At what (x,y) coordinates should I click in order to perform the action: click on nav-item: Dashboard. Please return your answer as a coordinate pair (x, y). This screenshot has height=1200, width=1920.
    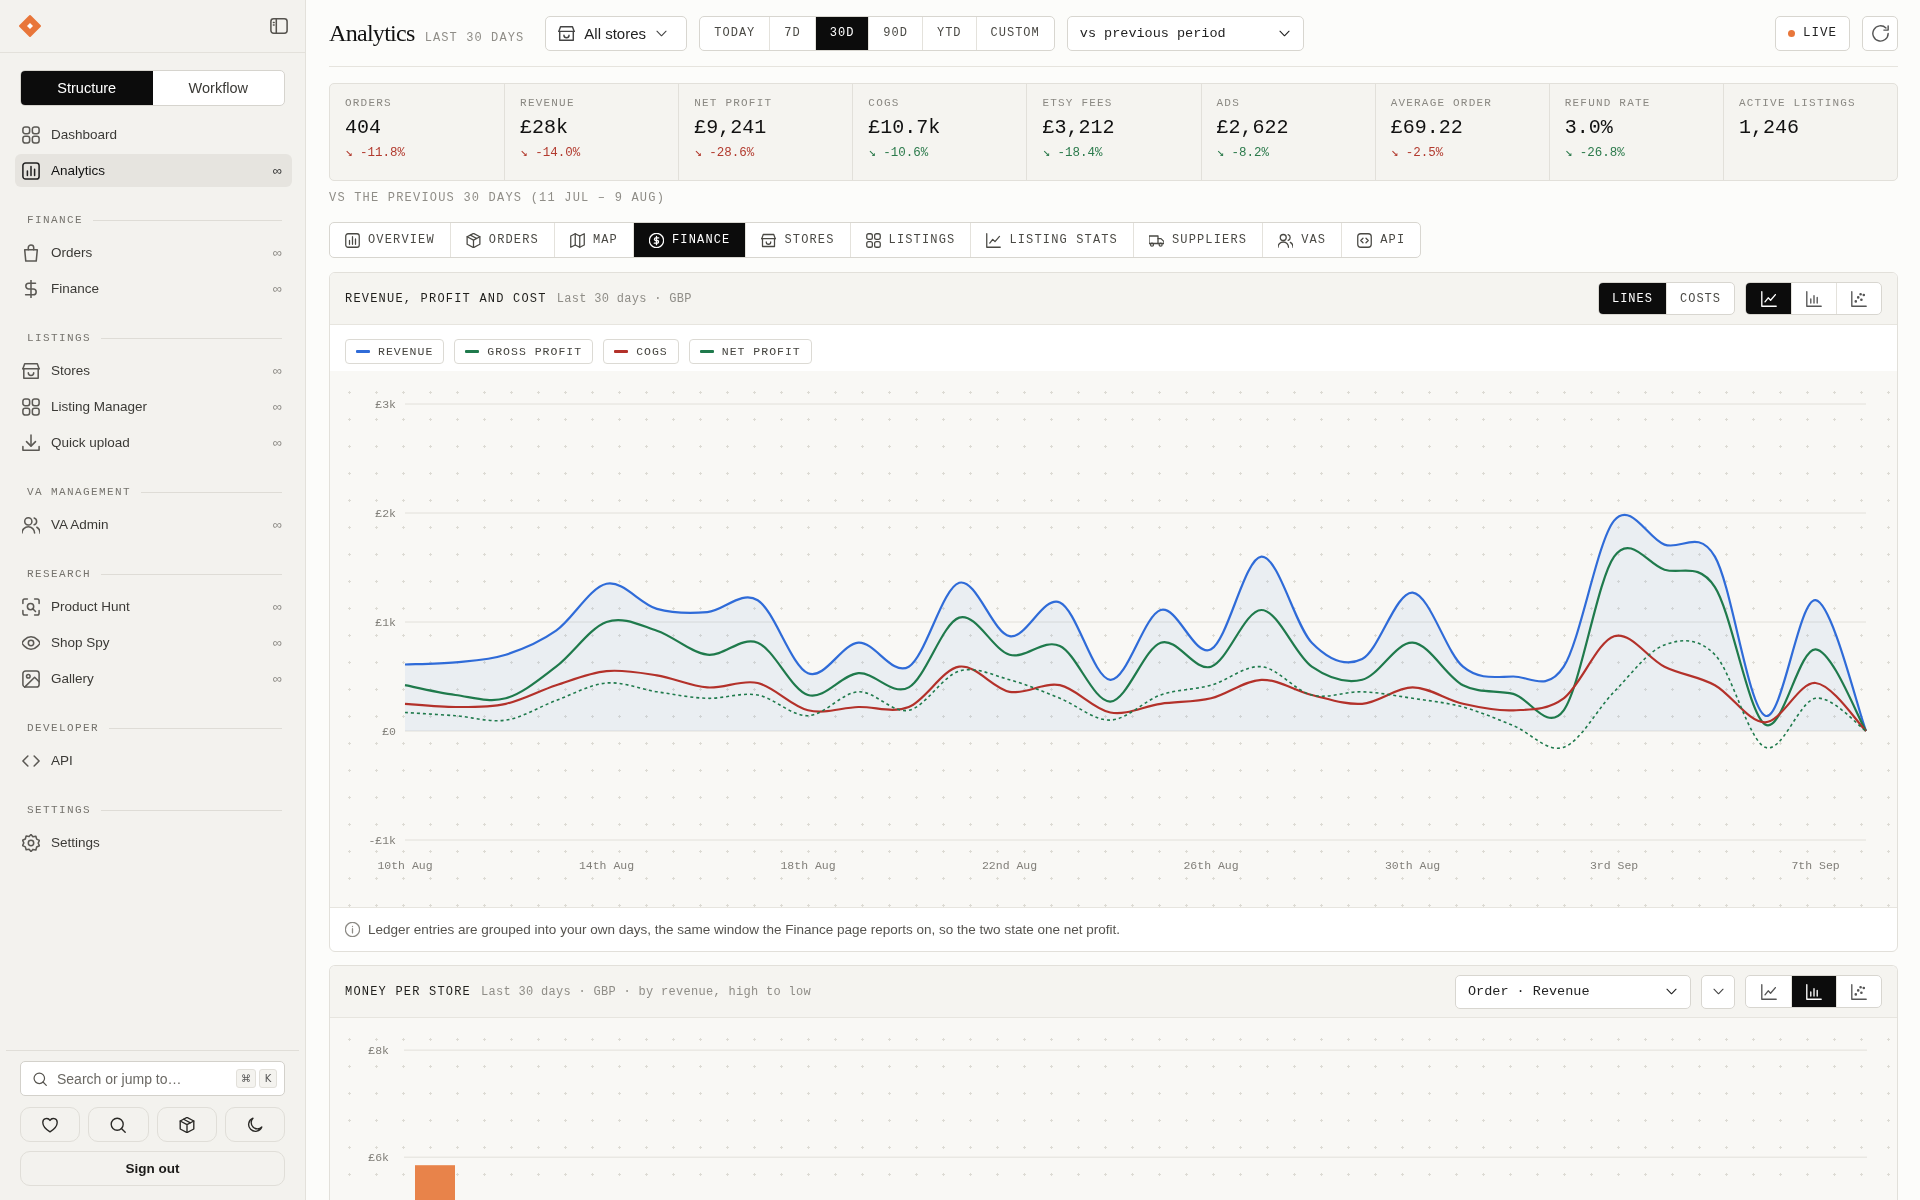
    Looking at the image, I should click on (153, 134).